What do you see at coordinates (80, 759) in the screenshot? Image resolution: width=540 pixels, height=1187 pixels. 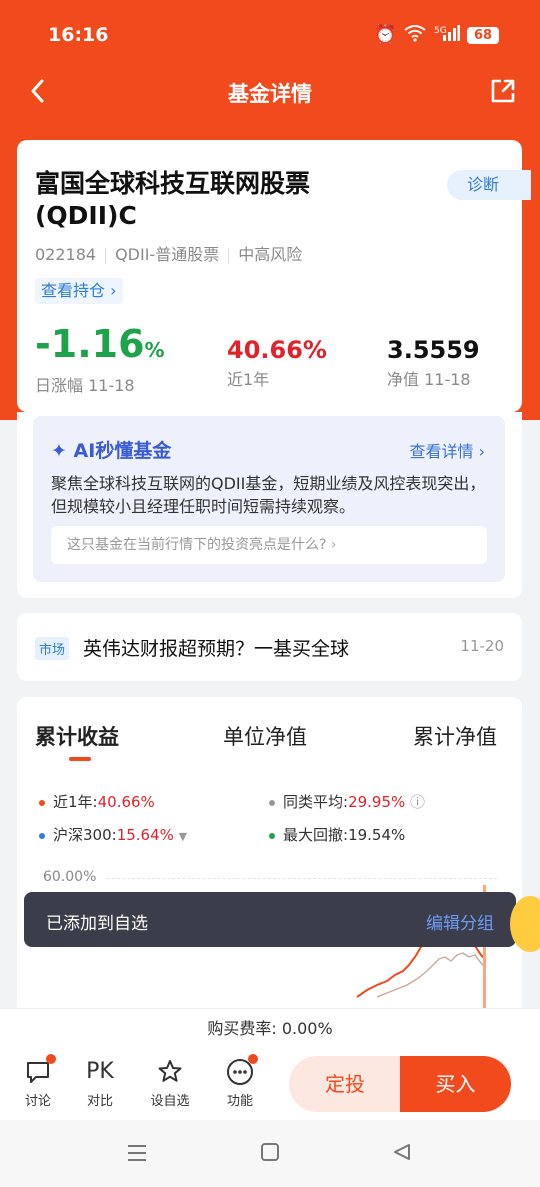 I see `active-tab-indicator` at bounding box center [80, 759].